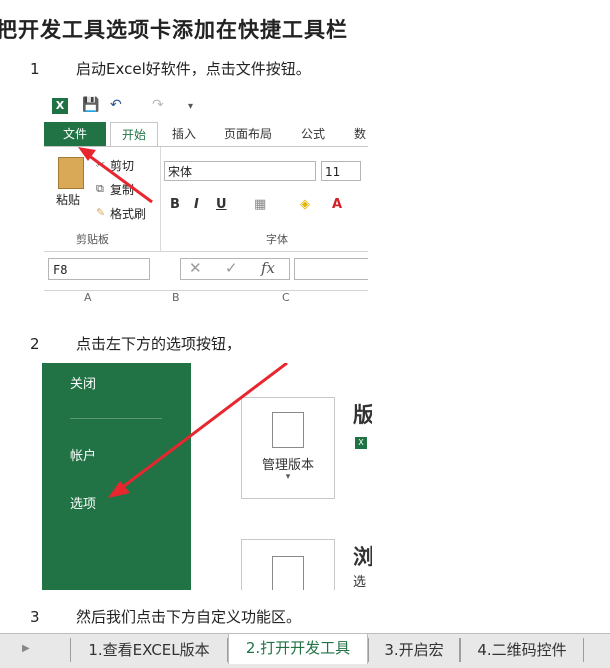 Image resolution: width=610 pixels, height=668 pixels. I want to click on clipboard-group: 粘贴 ✂ 剪切 ⧉ 复制 ✎ 格式刷 剪贴板, so click(102, 199).